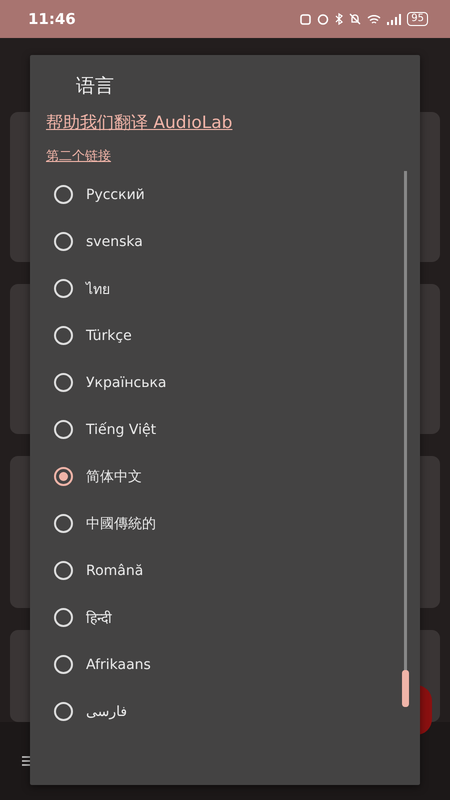 Image resolution: width=450 pixels, height=800 pixels. What do you see at coordinates (394, 19) in the screenshot?
I see `signal-icon` at bounding box center [394, 19].